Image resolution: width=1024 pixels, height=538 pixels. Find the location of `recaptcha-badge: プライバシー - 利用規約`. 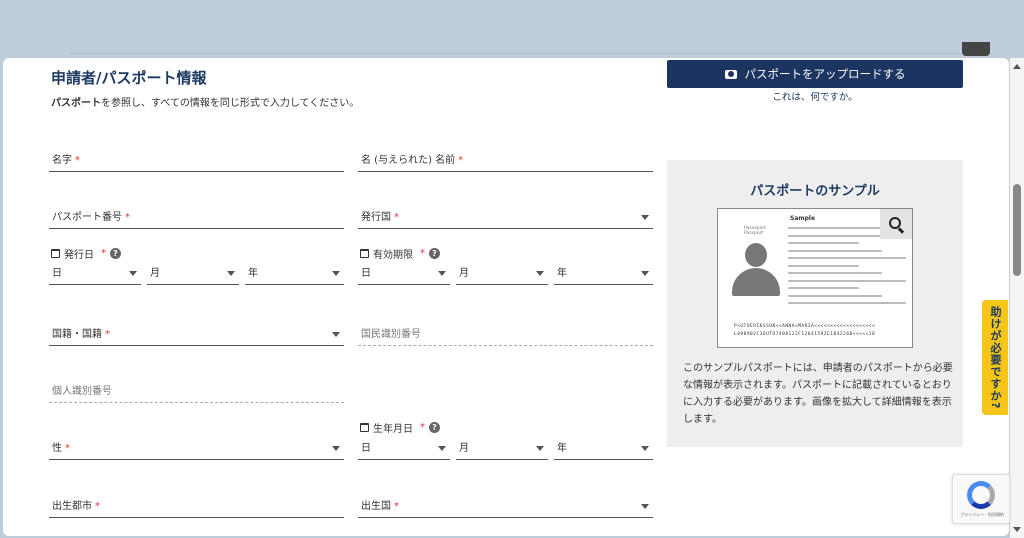

recaptcha-badge: プライバシー - 利用規約 is located at coordinates (981, 499).